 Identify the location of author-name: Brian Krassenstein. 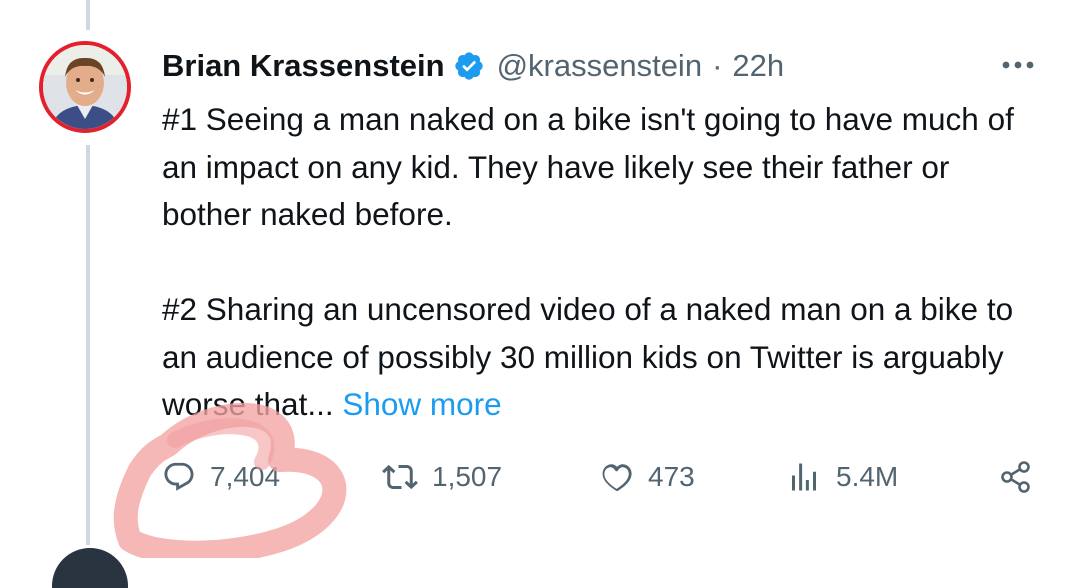
(303, 66).